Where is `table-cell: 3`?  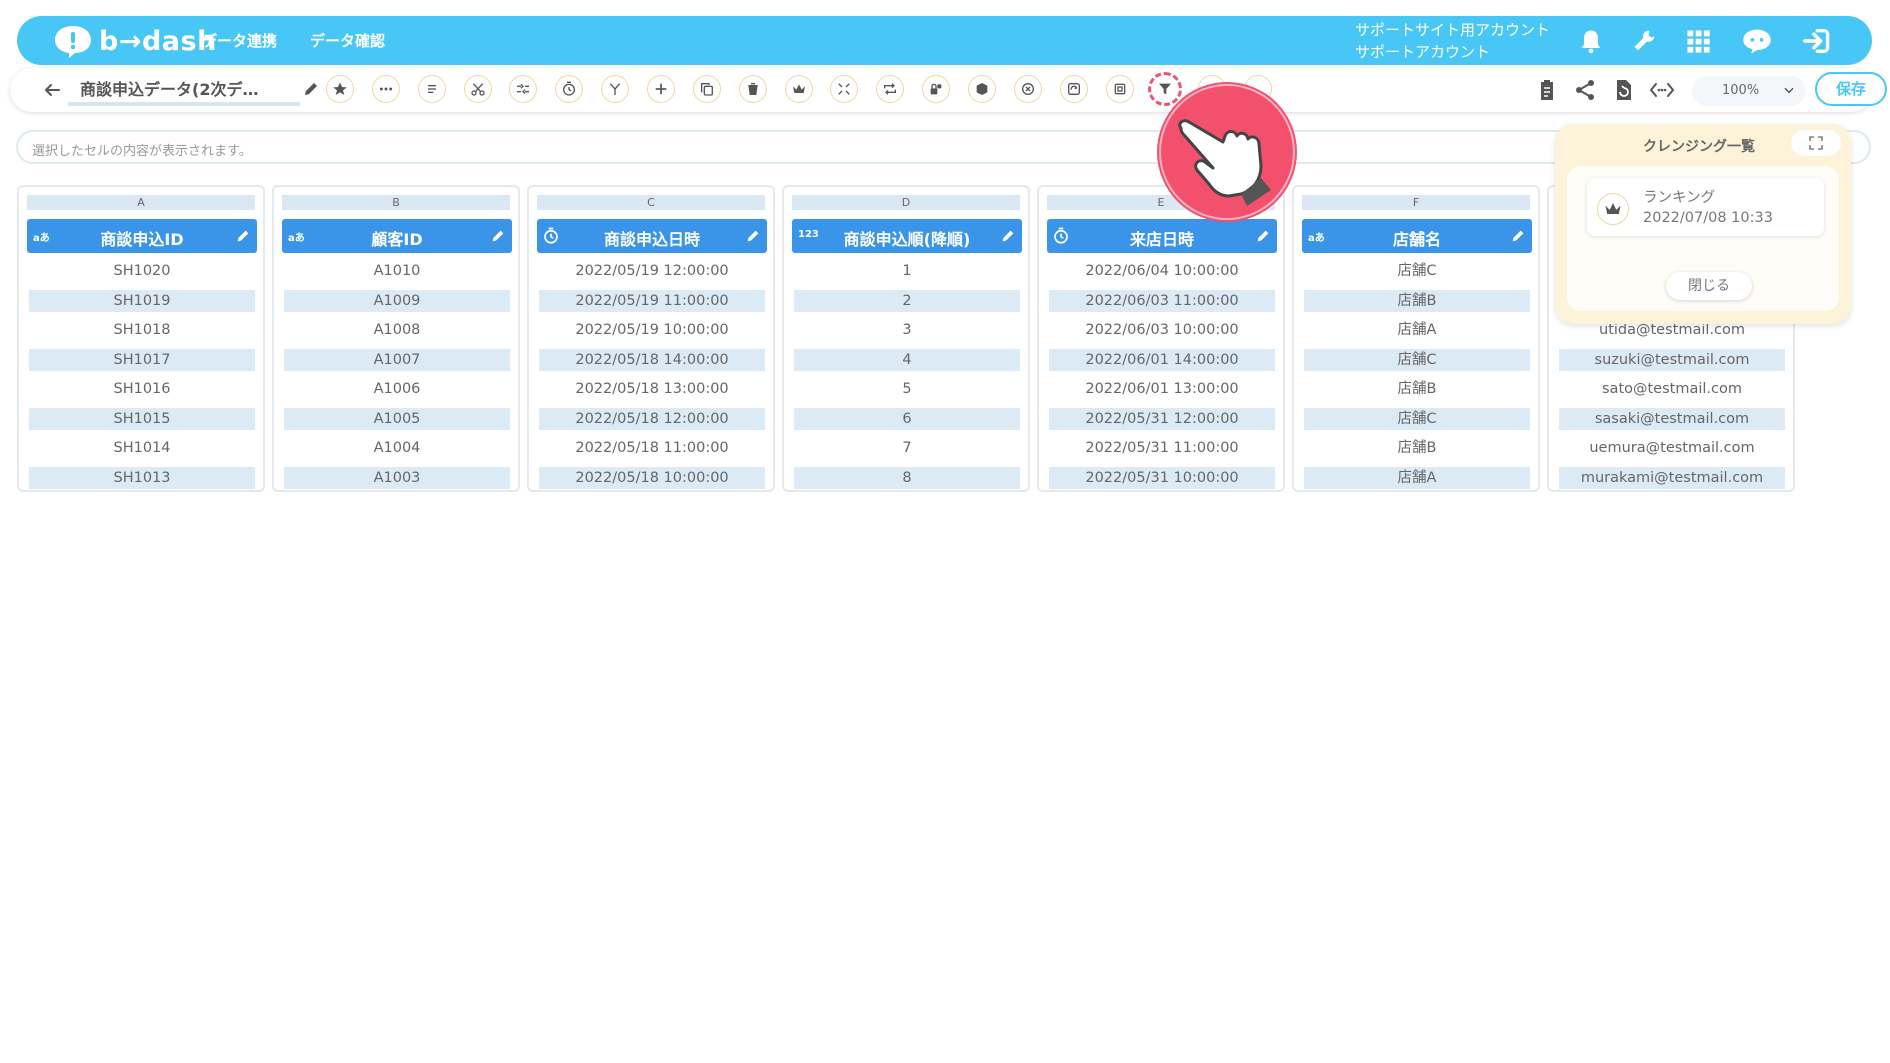 table-cell: 3 is located at coordinates (907, 330).